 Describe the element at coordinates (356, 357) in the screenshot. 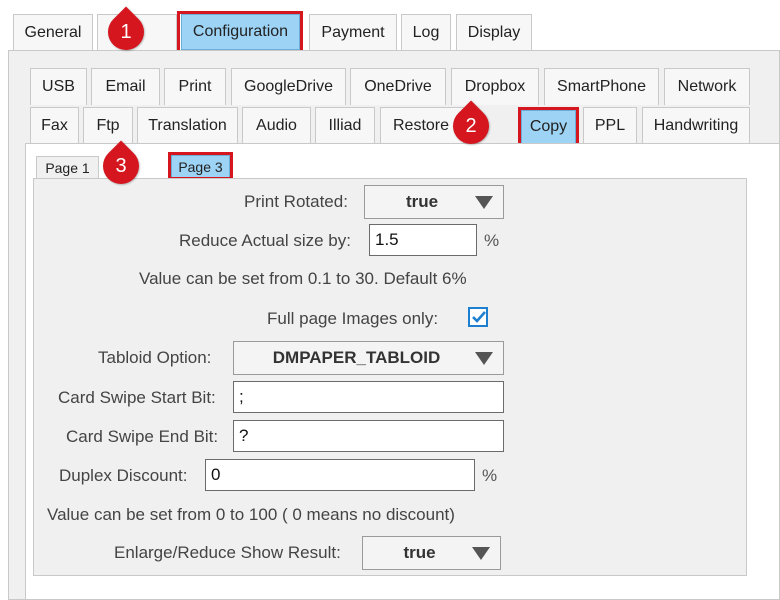

I see `tabloid-option-value: DMPAPER_TABLOID` at that location.